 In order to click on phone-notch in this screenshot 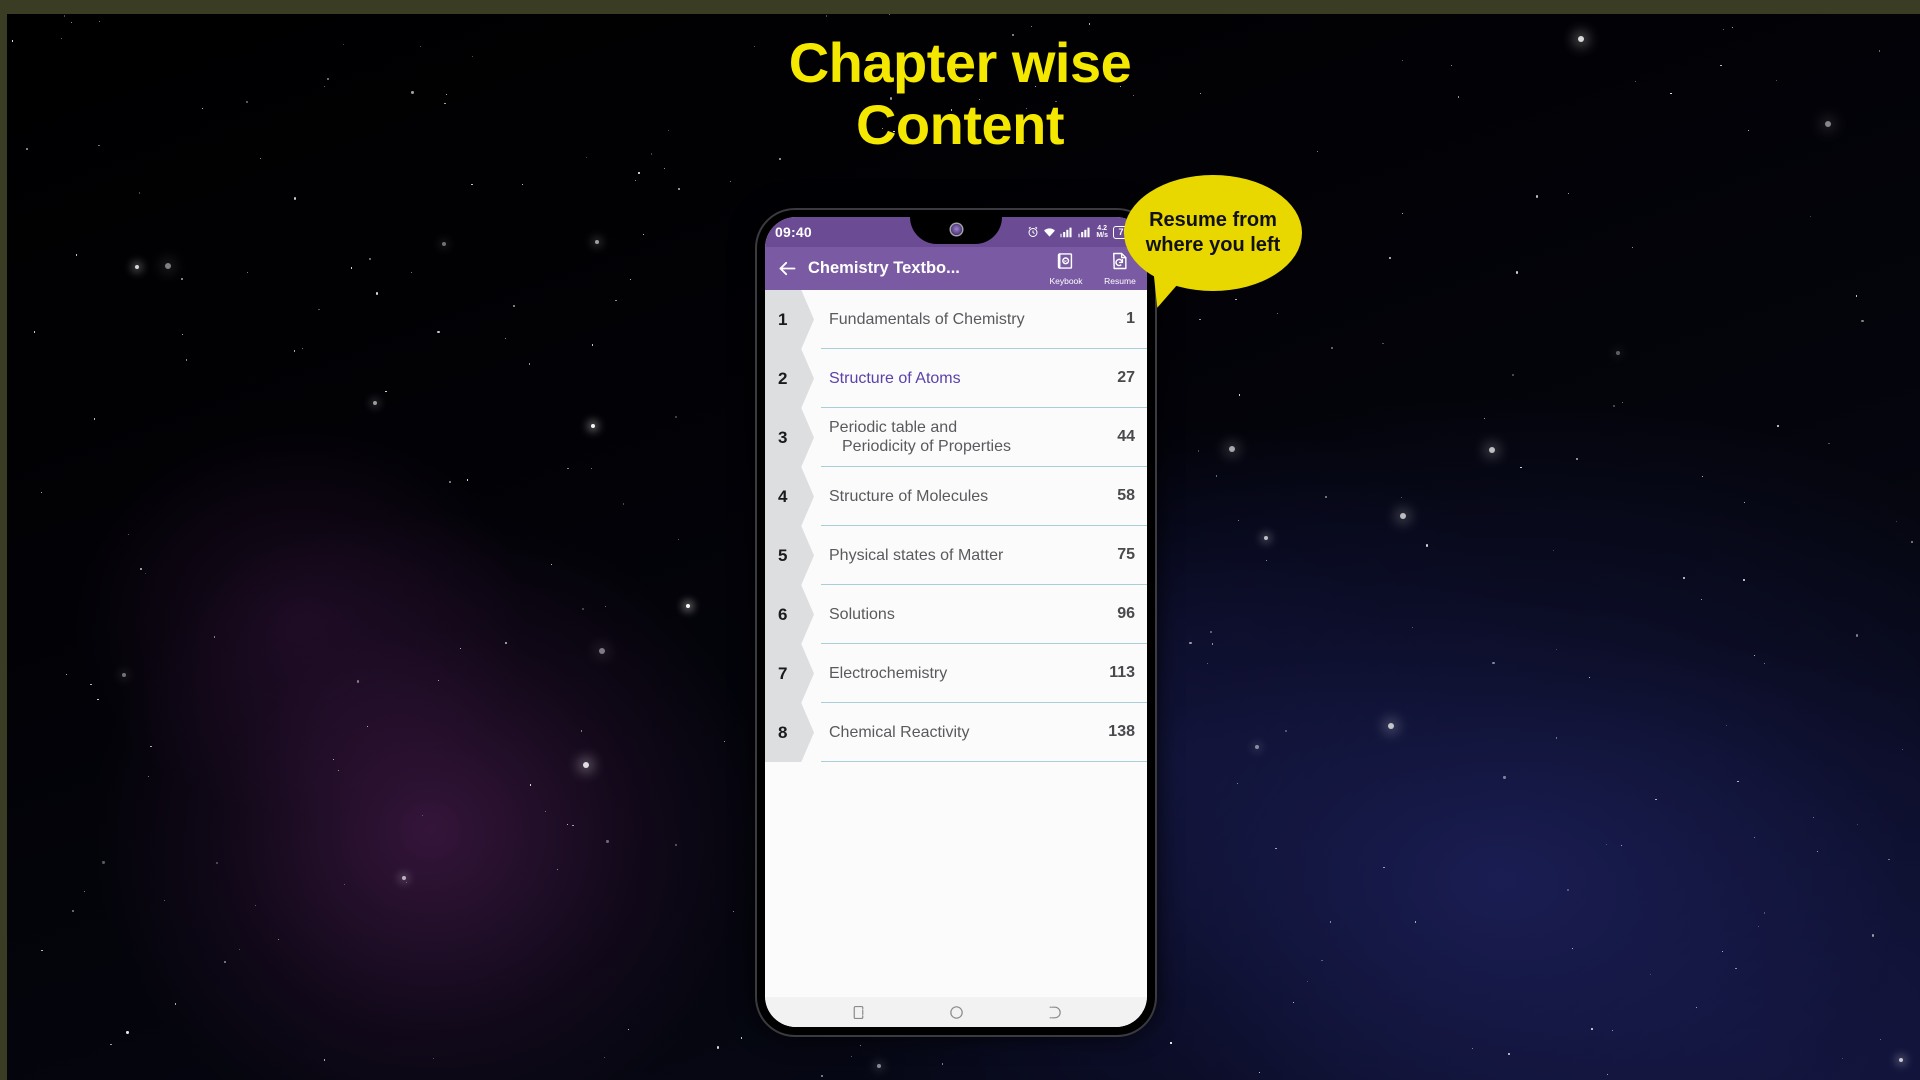, I will do `click(956, 230)`.